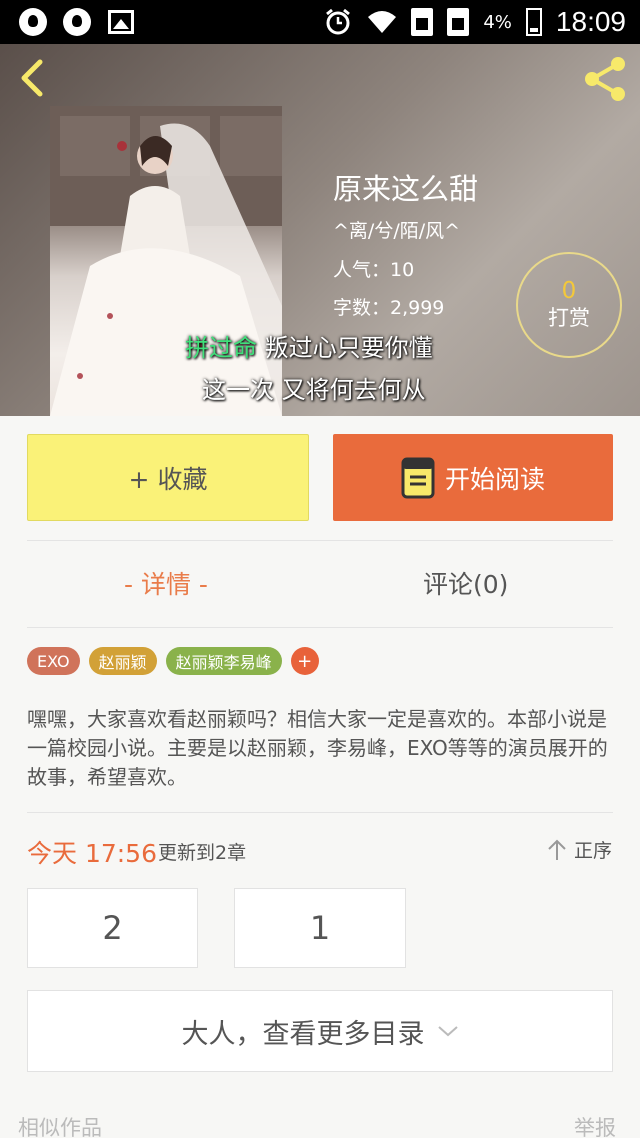 Image resolution: width=640 pixels, height=1138 pixels. Describe the element at coordinates (320, 22) in the screenshot. I see `status-bar: 4% 18:09` at that location.